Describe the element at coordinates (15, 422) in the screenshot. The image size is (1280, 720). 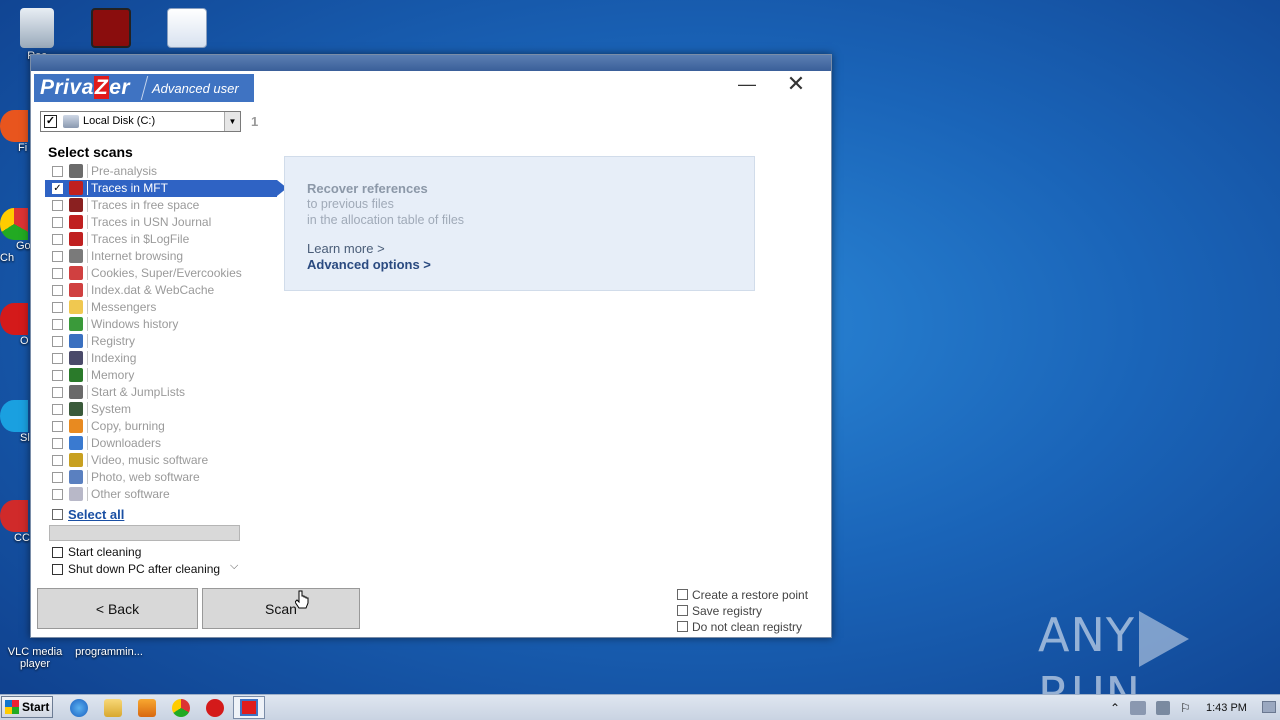
I see `skype-shortcut-icon: Sl` at that location.